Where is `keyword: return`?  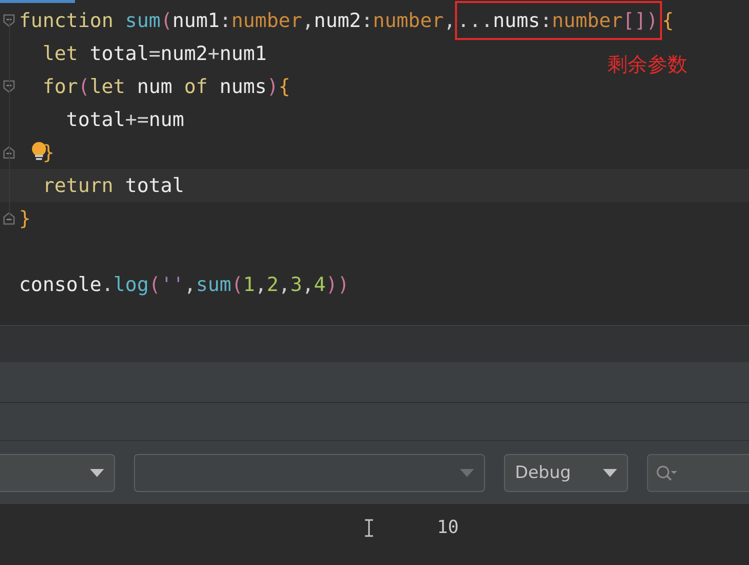 keyword: return is located at coordinates (78, 185).